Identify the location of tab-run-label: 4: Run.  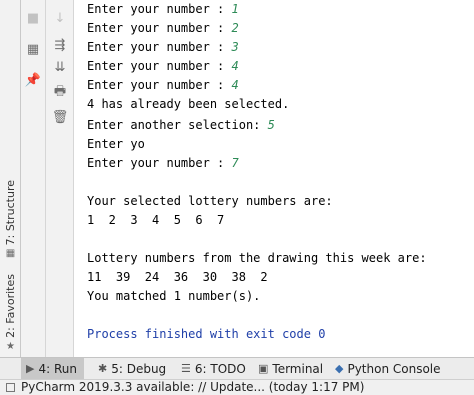
(57, 368).